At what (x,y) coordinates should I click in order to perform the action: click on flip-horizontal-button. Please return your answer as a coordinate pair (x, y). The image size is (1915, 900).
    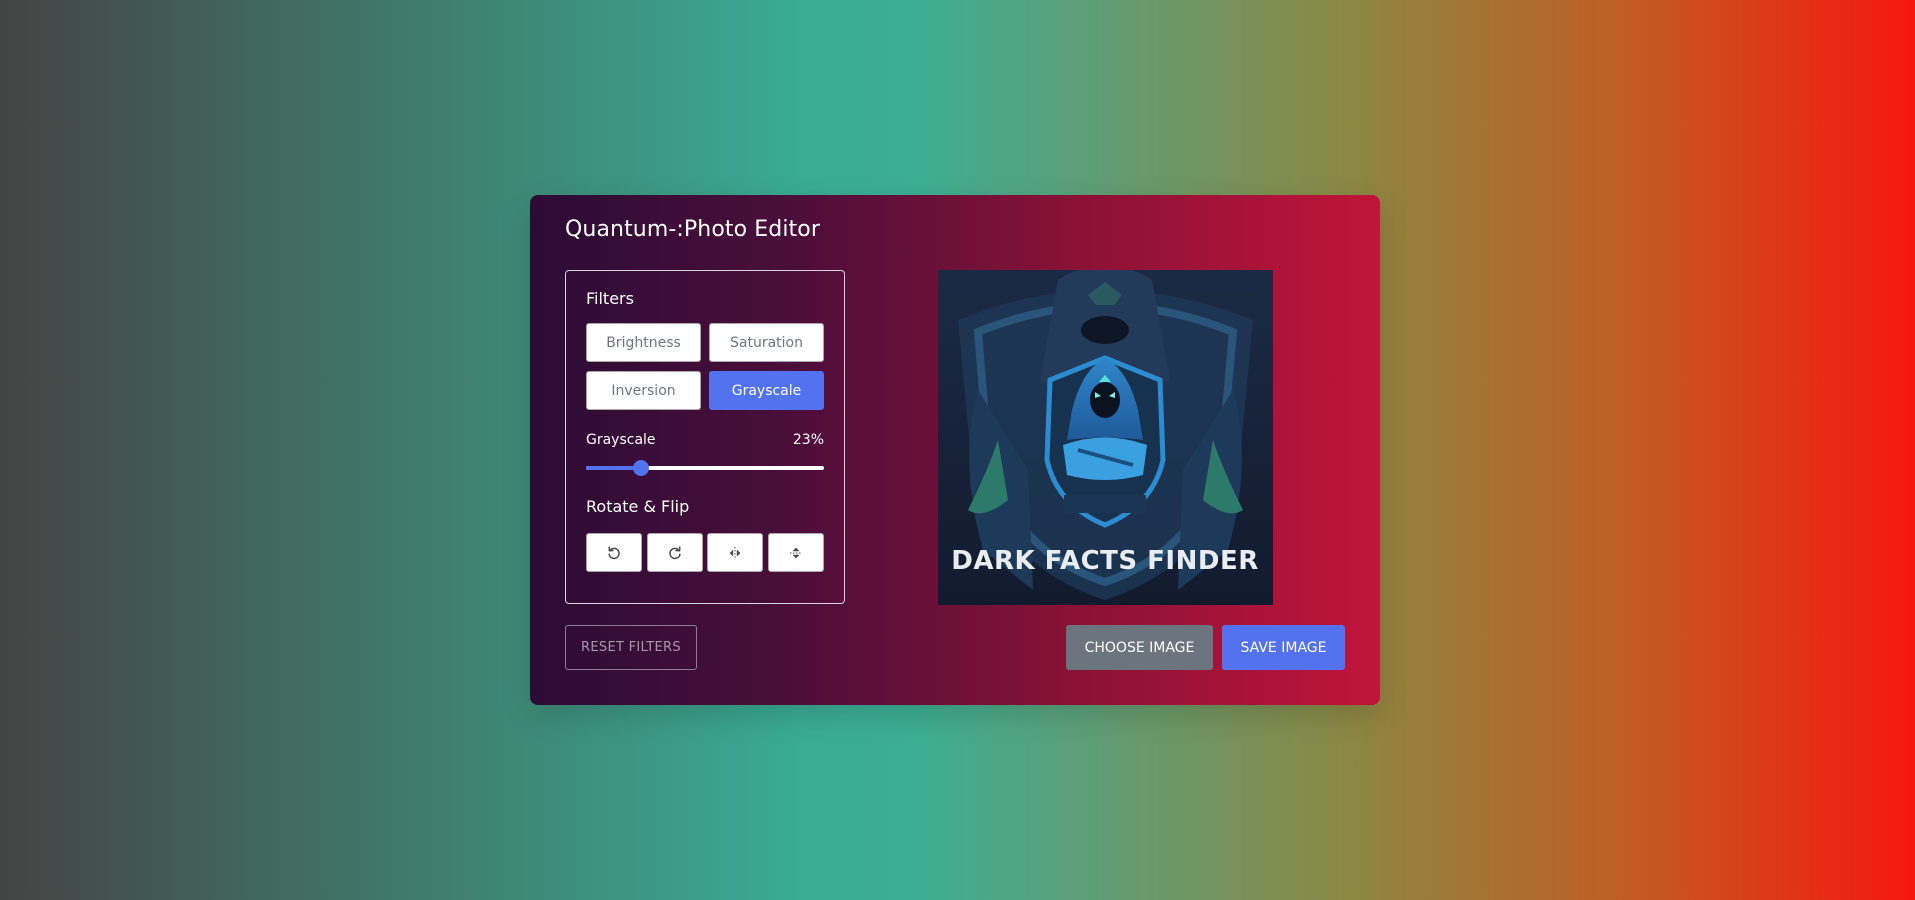
    Looking at the image, I should click on (735, 552).